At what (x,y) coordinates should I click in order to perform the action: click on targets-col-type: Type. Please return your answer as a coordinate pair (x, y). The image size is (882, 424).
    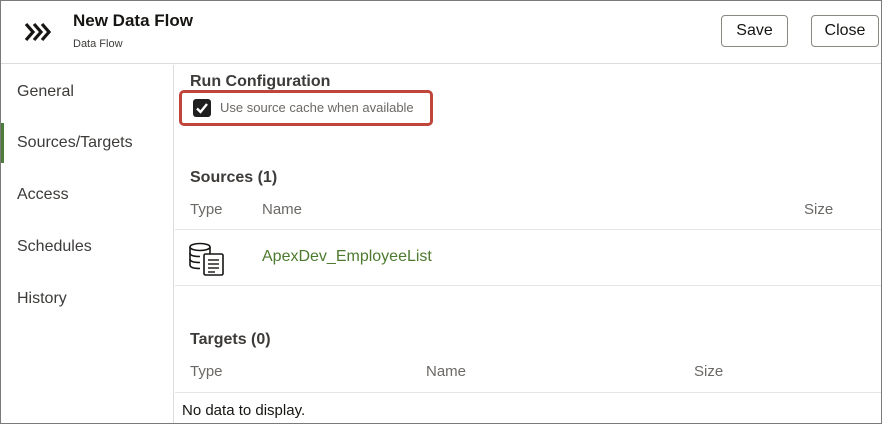
    Looking at the image, I should click on (206, 371).